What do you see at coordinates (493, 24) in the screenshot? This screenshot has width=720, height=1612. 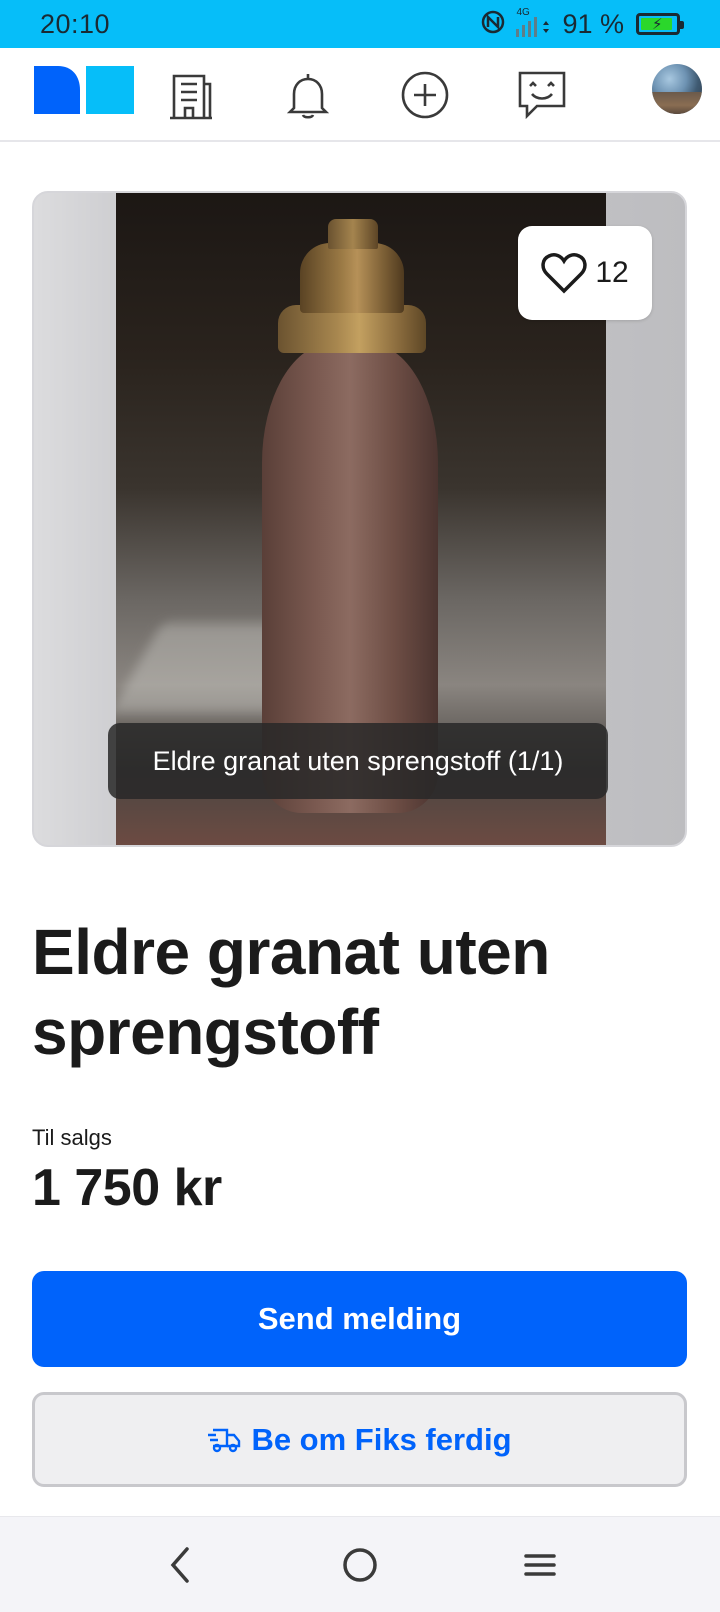 I see `nfc-icon` at bounding box center [493, 24].